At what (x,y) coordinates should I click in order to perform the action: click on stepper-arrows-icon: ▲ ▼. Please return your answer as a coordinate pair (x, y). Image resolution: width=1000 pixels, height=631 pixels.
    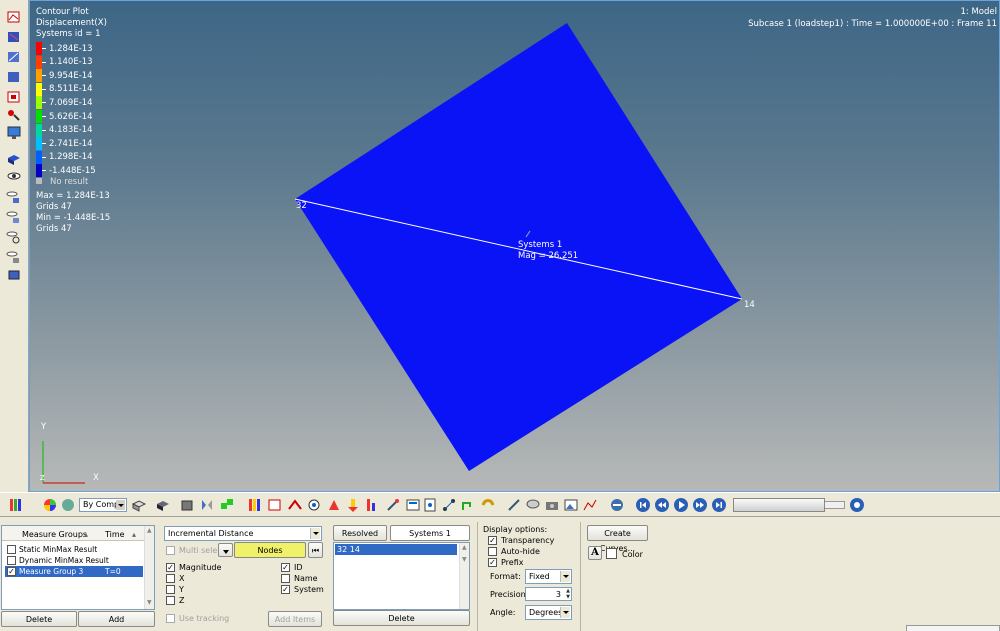
    Looking at the image, I should click on (568, 594).